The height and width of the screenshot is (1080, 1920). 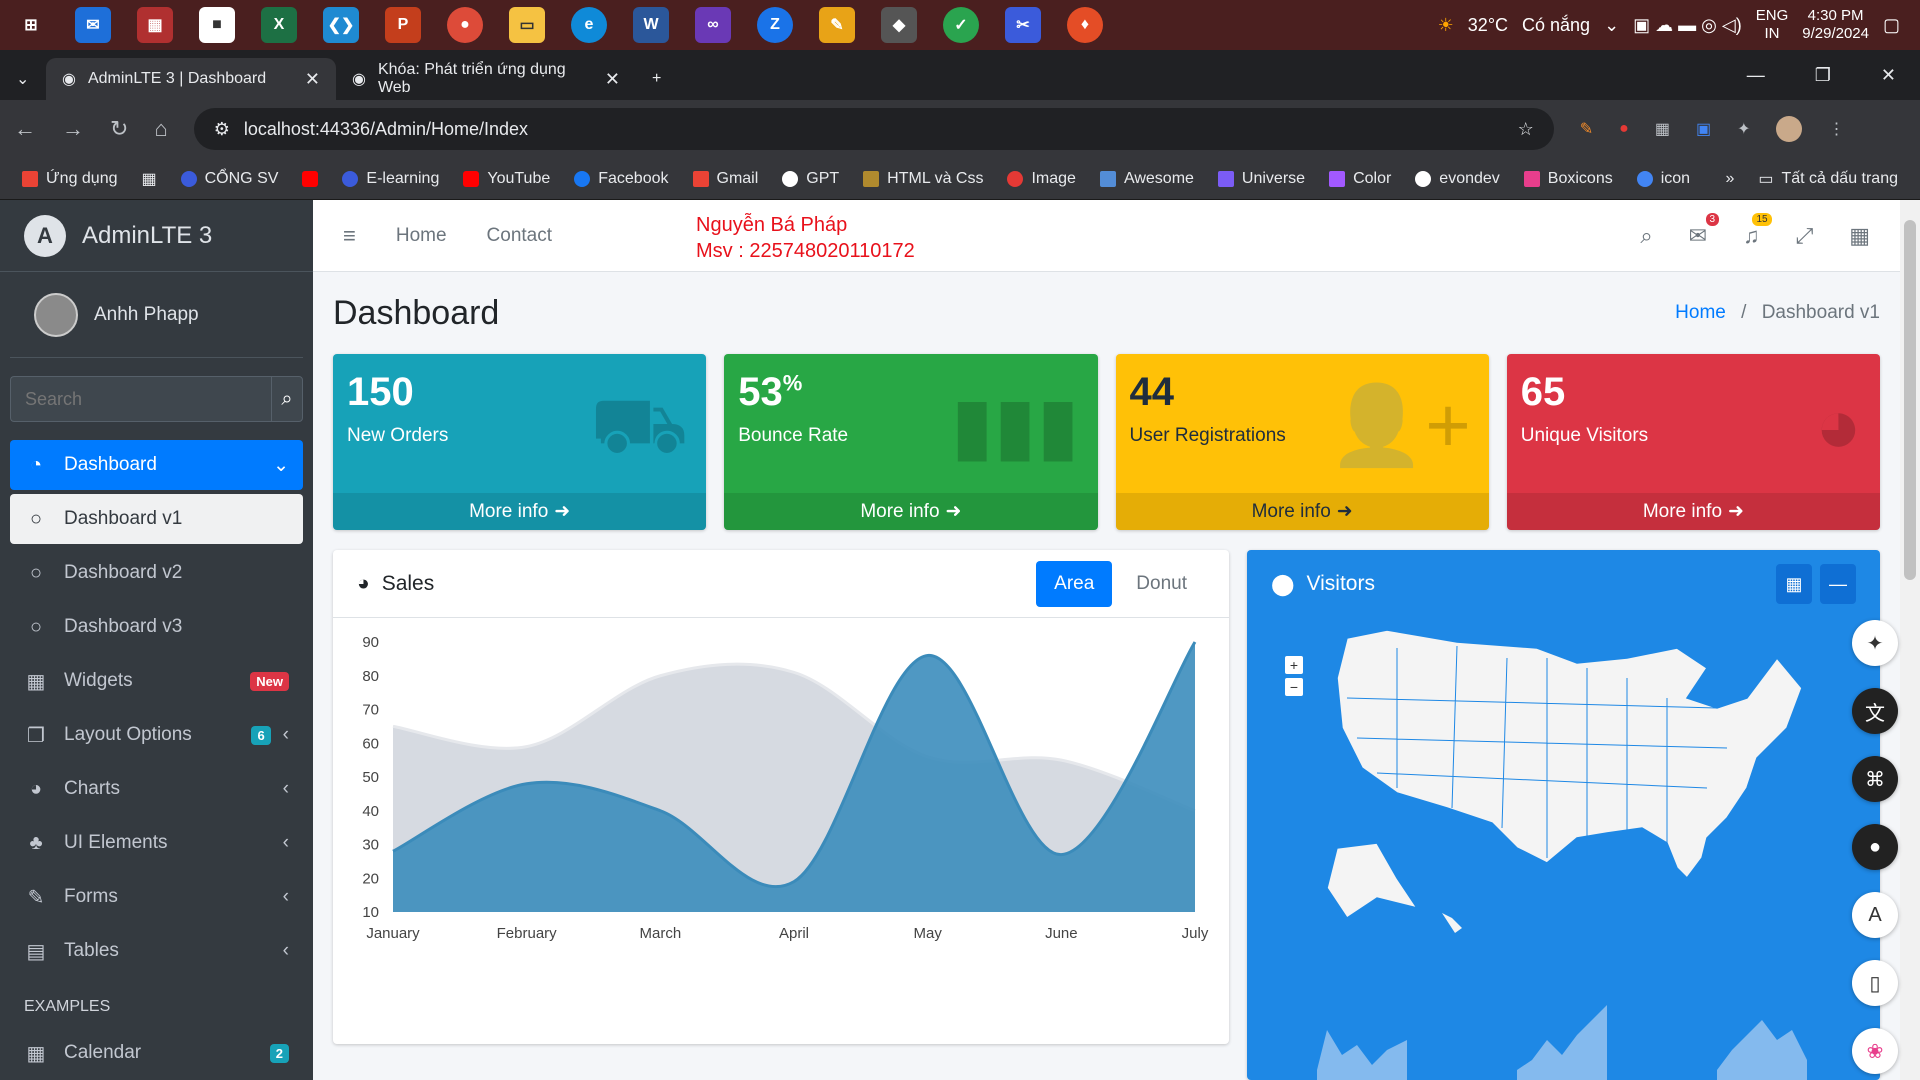 I want to click on chrome-icon: ●, so click(x=465, y=25).